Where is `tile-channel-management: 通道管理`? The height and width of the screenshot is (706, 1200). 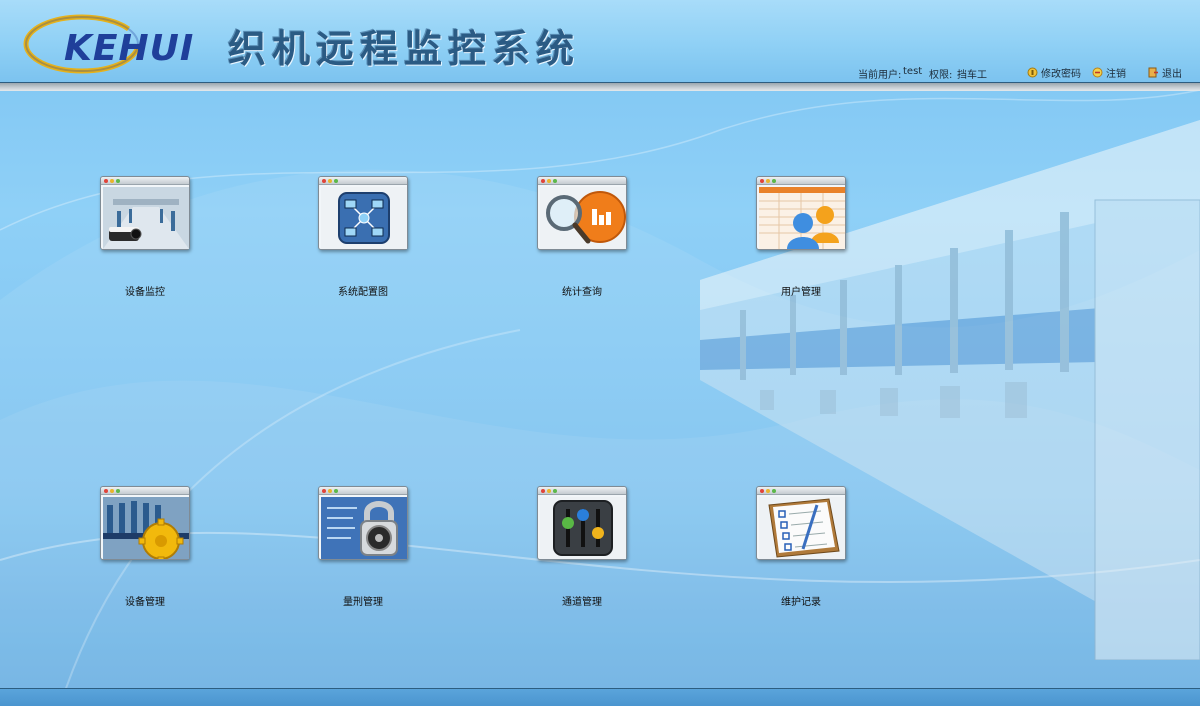
tile-channel-management: 通道管理 is located at coordinates (582, 547).